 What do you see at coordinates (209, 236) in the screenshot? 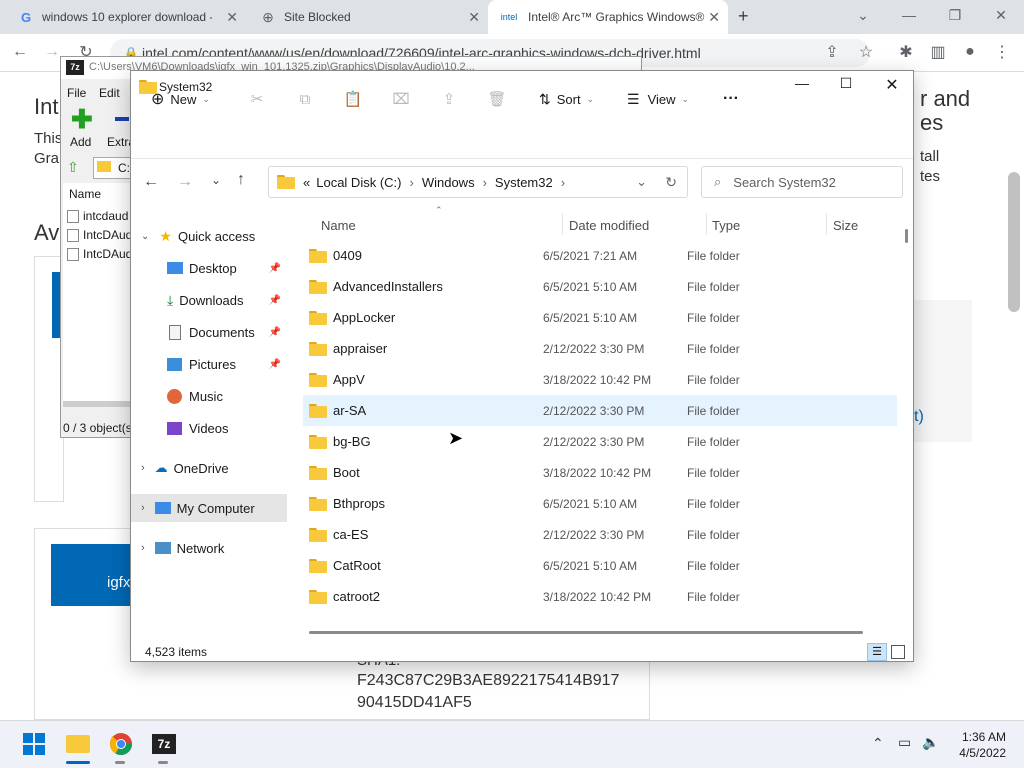
I see `nav-quick-access: ⌄ ★ Quick access` at bounding box center [209, 236].